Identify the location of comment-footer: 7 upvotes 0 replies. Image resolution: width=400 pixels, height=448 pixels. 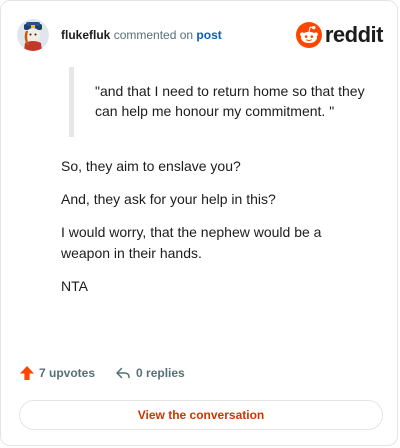
(102, 373).